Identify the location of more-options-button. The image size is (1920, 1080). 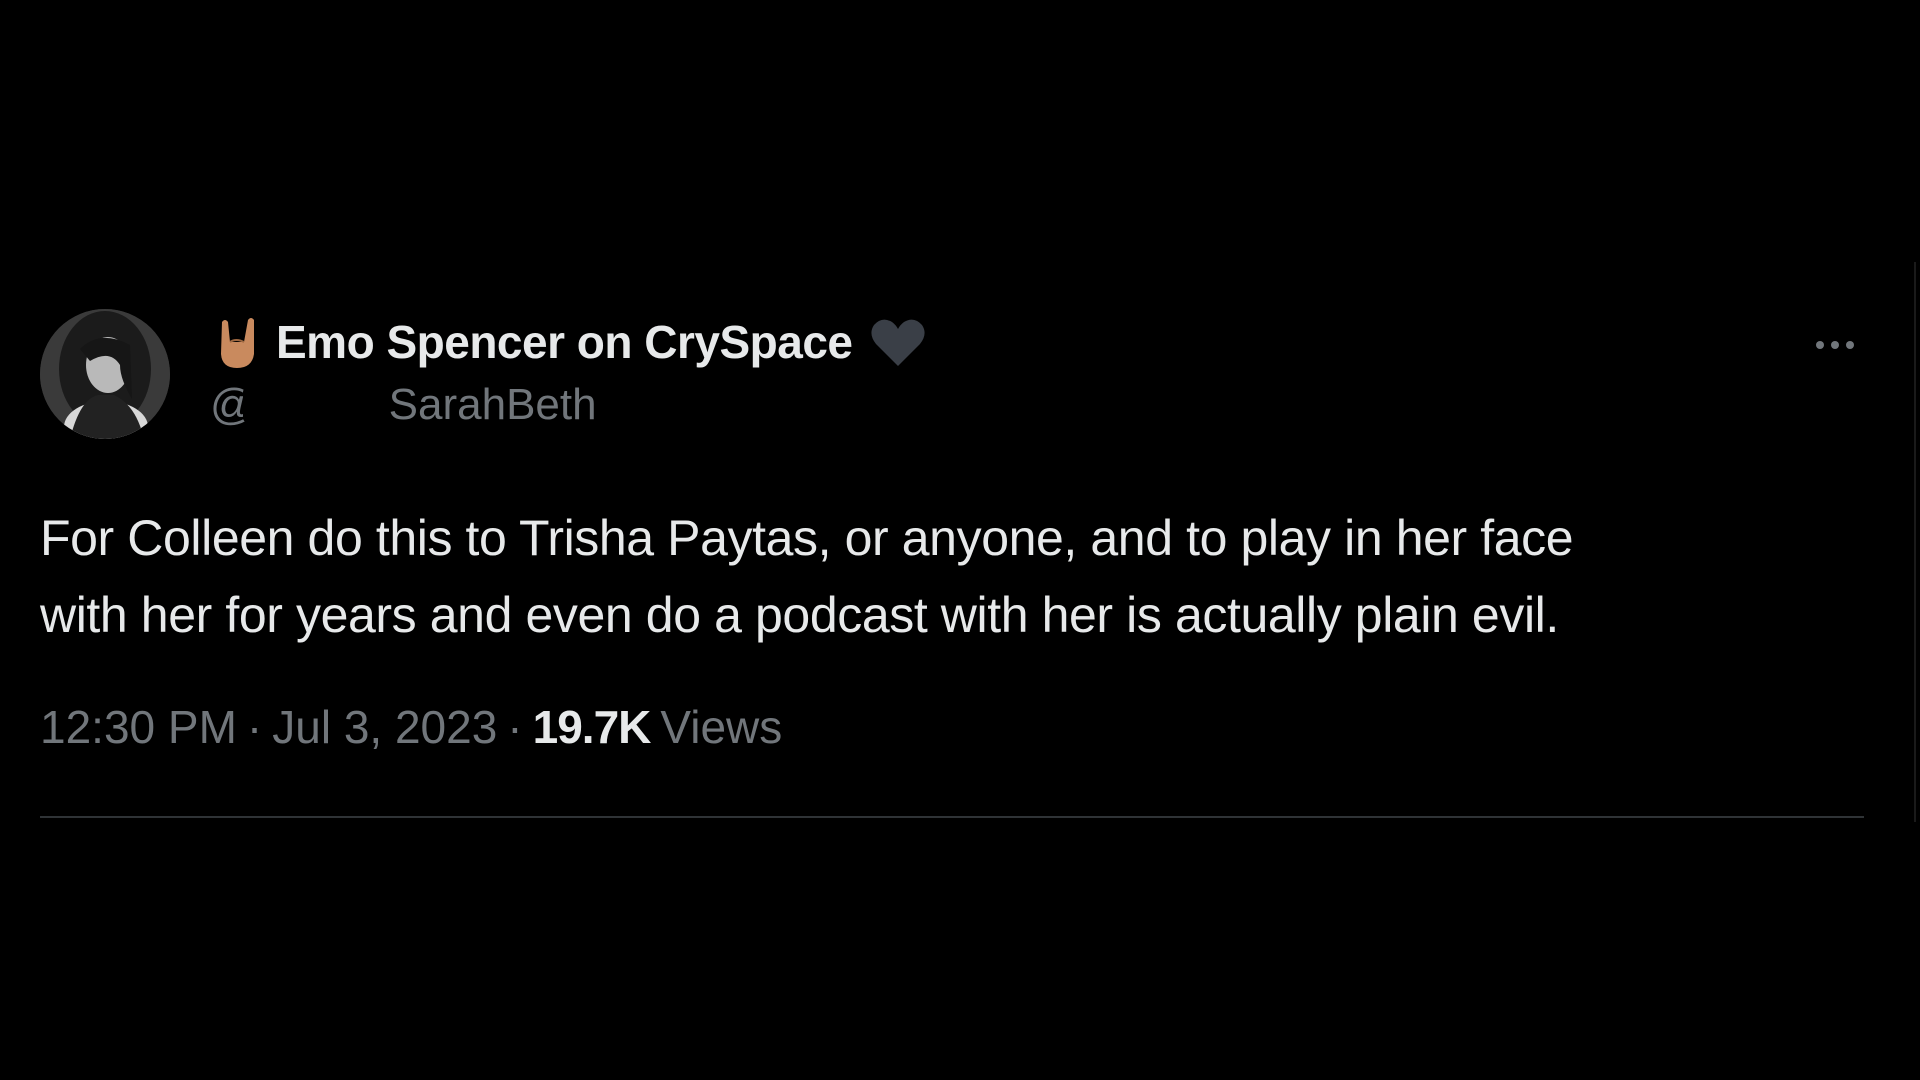
(1835, 345).